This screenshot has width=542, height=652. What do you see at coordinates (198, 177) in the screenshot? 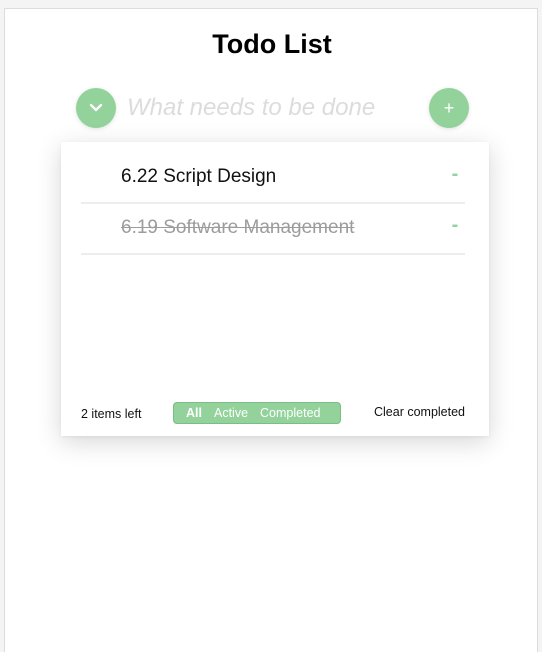
I see `todo-label: 6.22 Script Design` at bounding box center [198, 177].